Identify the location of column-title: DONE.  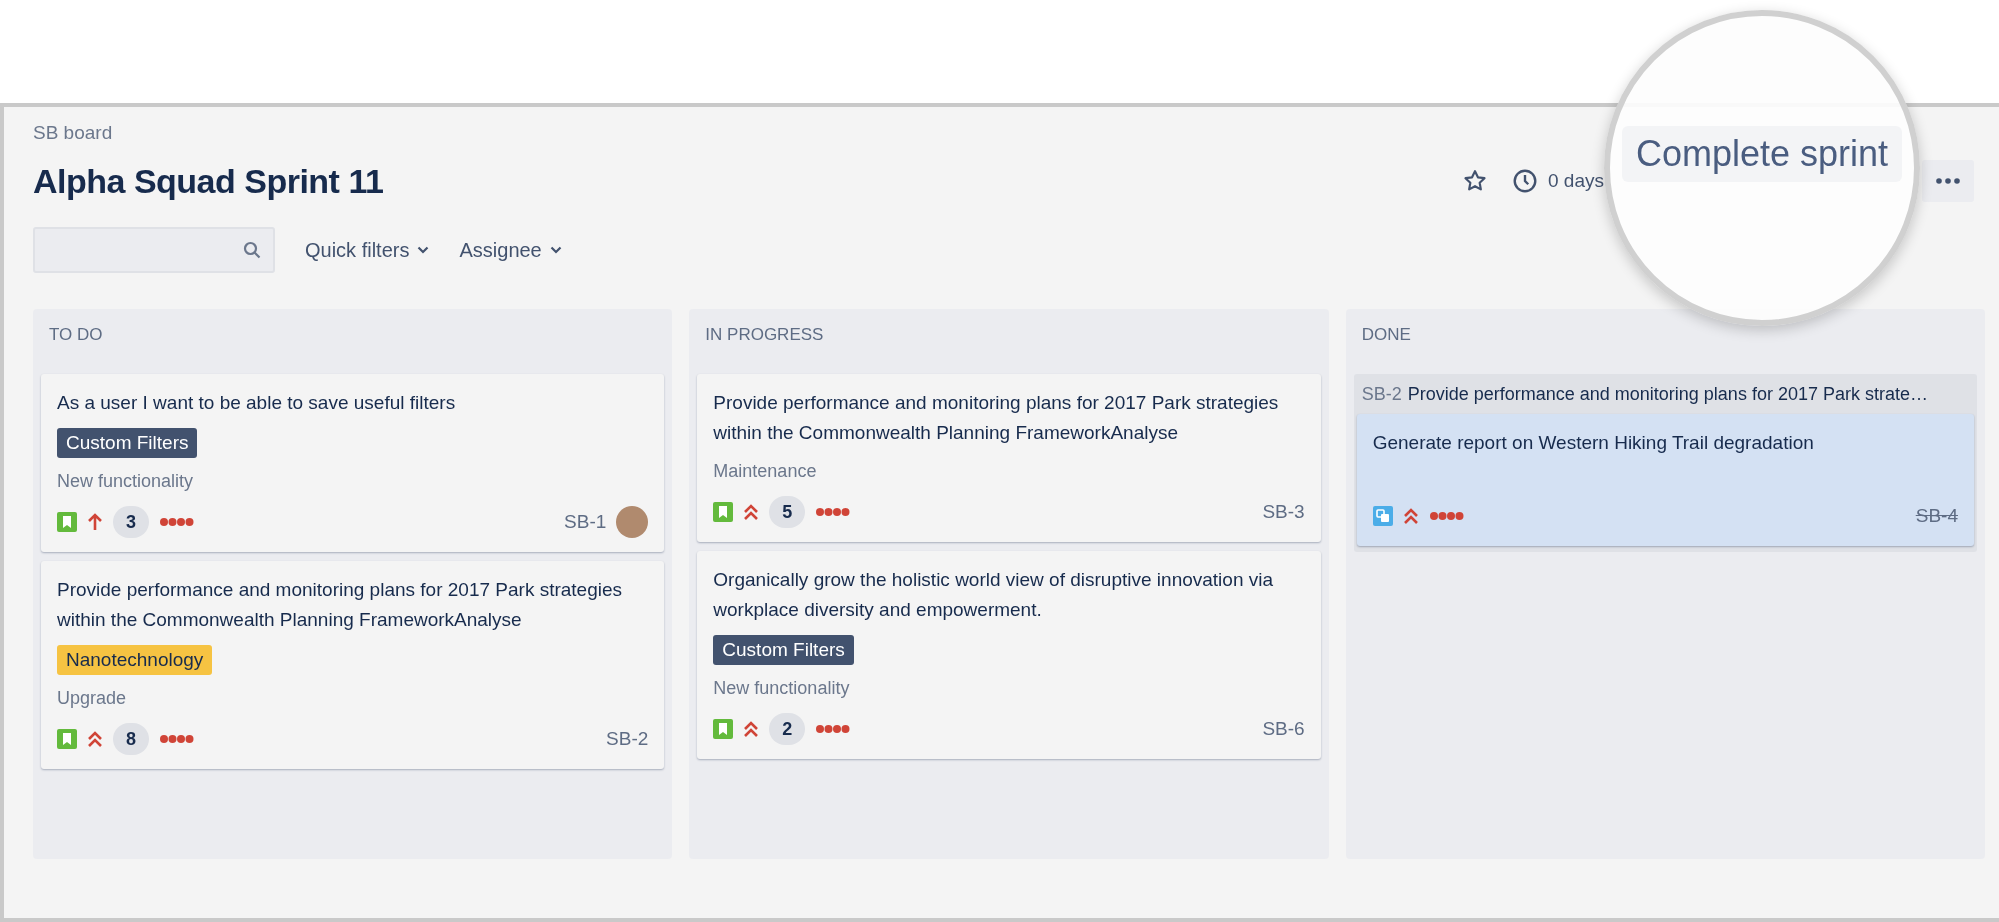
(1386, 335).